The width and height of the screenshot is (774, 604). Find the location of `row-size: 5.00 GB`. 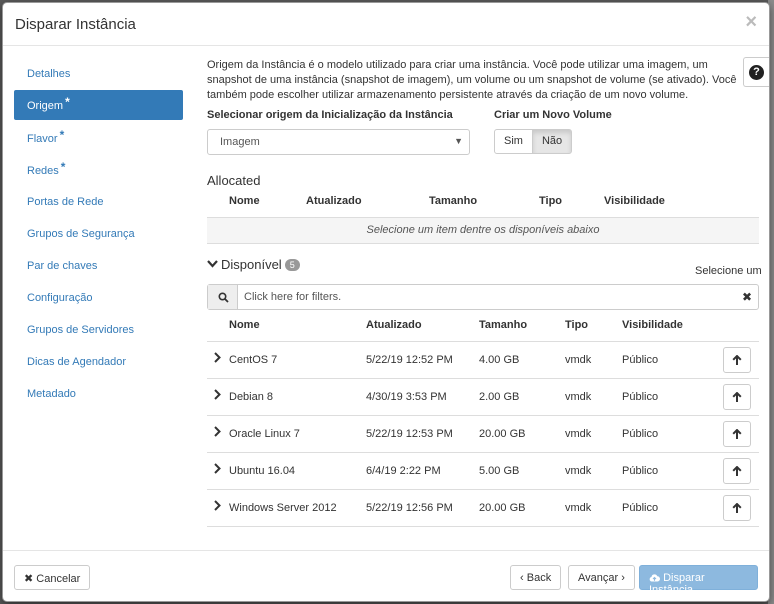

row-size: 5.00 GB is located at coordinates (499, 471).